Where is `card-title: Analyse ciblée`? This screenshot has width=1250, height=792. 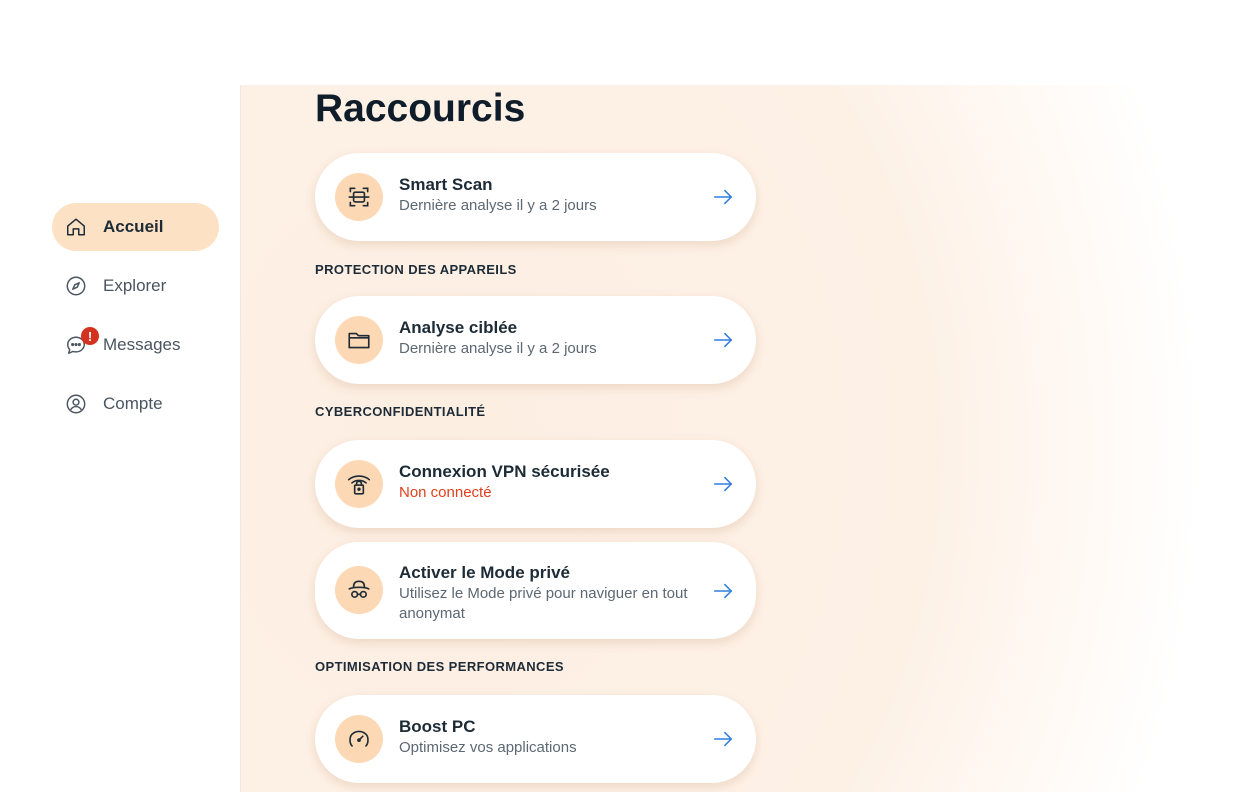
card-title: Analyse ciblée is located at coordinates (458, 327).